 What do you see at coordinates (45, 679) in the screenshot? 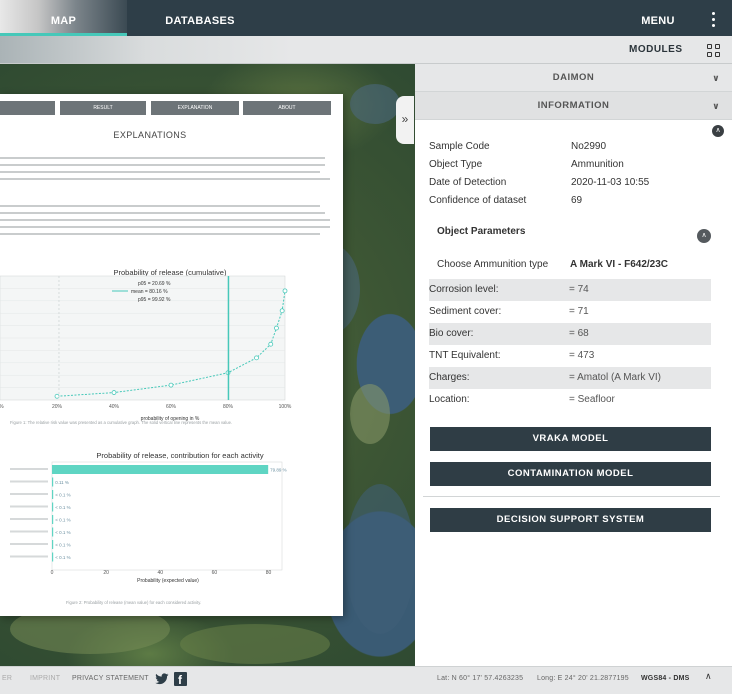
I see `imprint-link: IMPRINT` at bounding box center [45, 679].